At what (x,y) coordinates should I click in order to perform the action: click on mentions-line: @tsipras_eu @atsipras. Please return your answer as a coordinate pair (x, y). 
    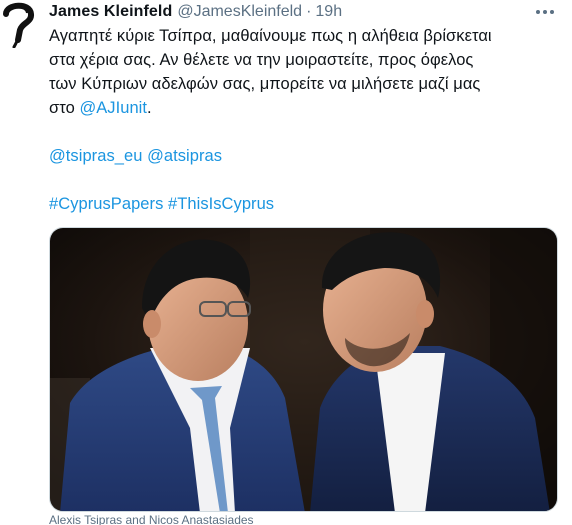
    Looking at the image, I should click on (303, 156).